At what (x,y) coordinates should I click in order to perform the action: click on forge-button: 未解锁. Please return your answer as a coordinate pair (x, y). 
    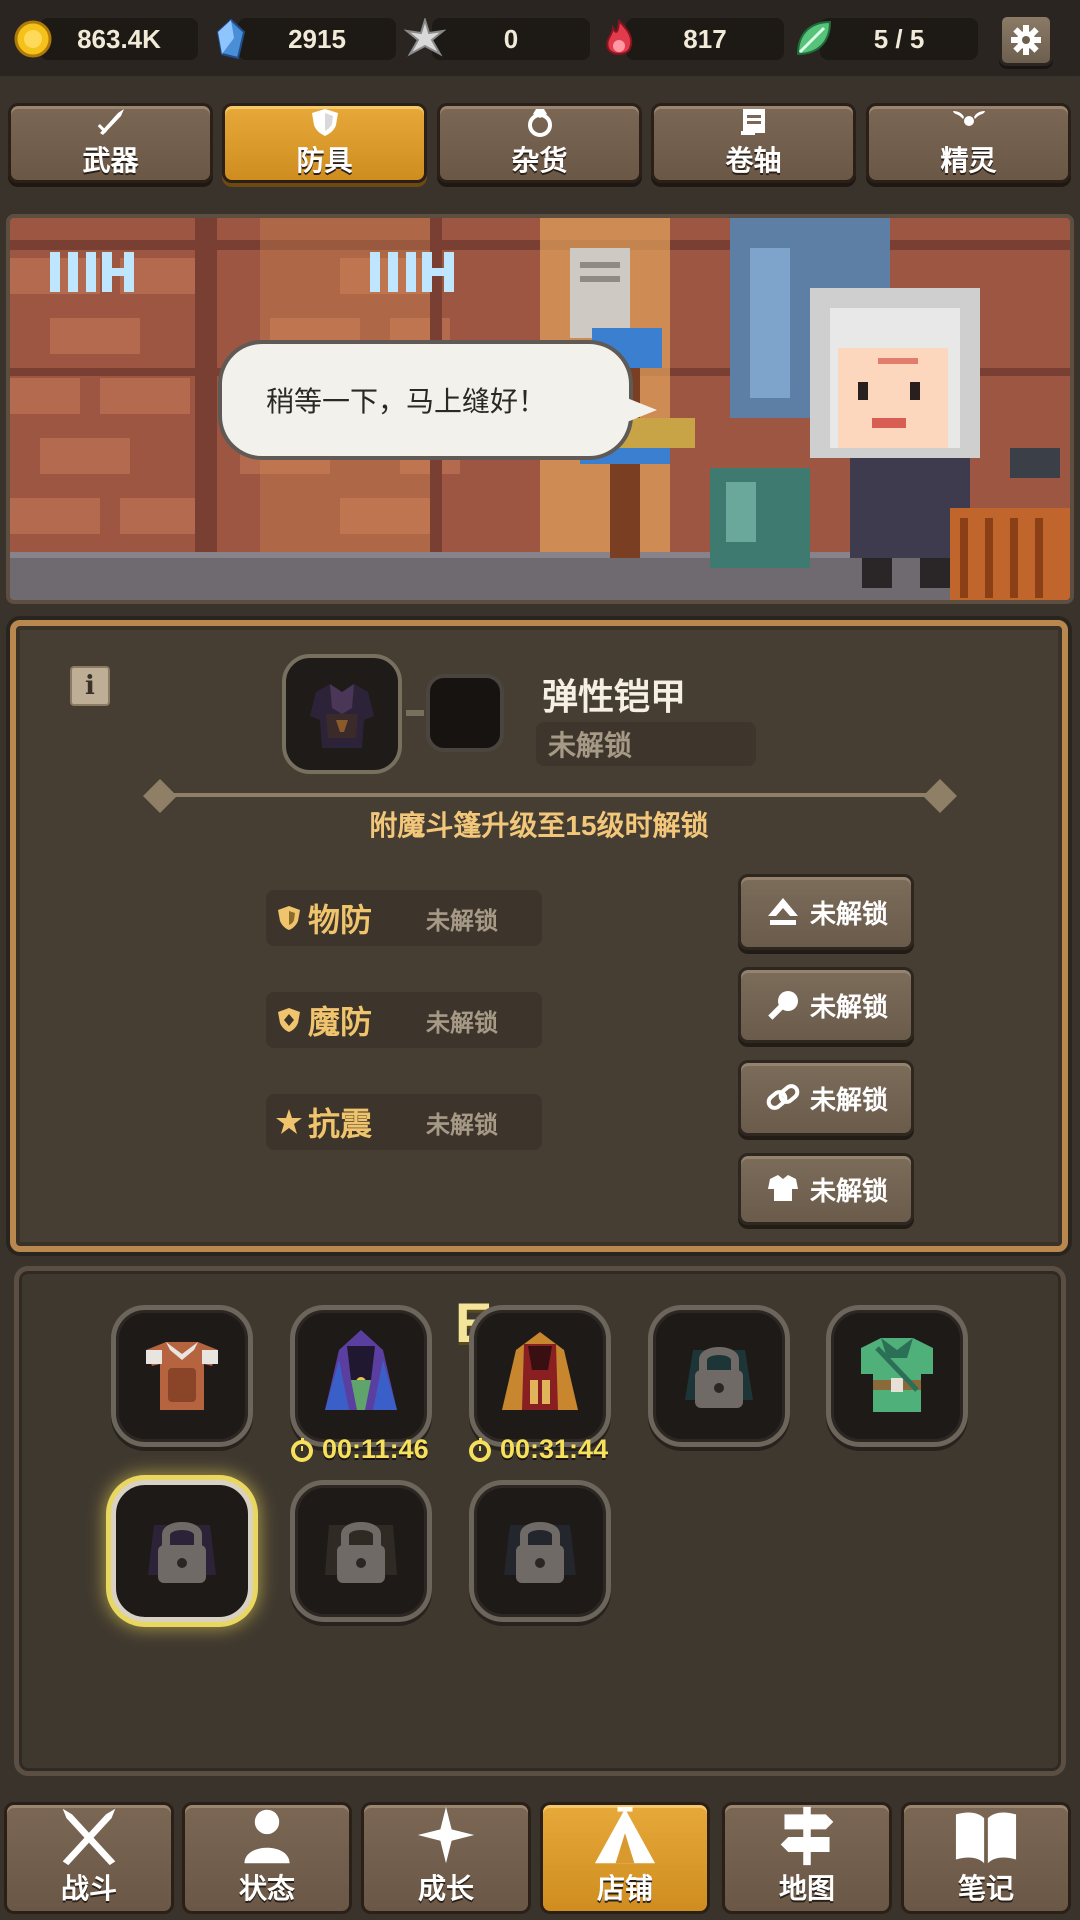
    Looking at the image, I should click on (826, 1005).